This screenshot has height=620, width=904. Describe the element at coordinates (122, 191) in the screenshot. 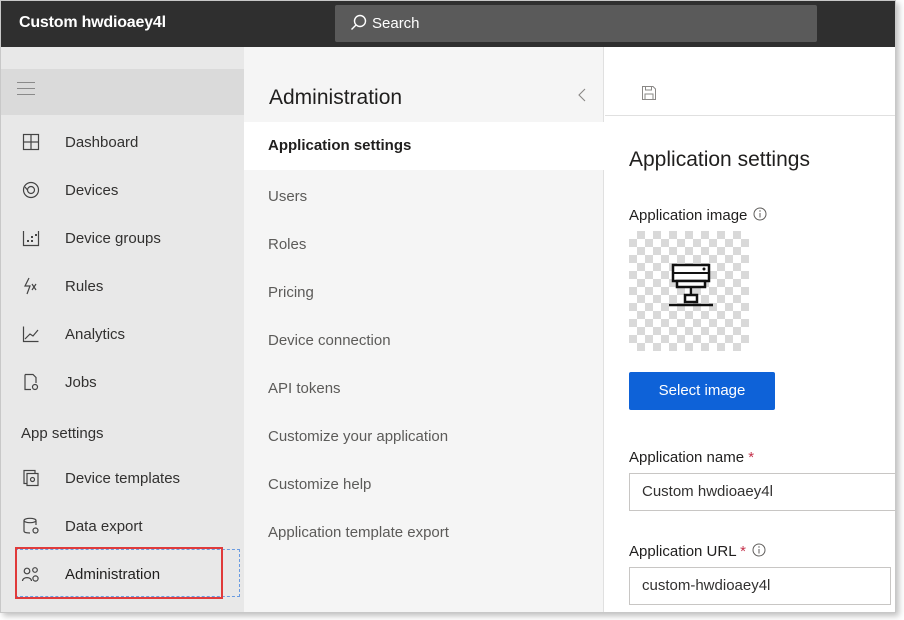

I see `nav-item-devices: Devices` at that location.